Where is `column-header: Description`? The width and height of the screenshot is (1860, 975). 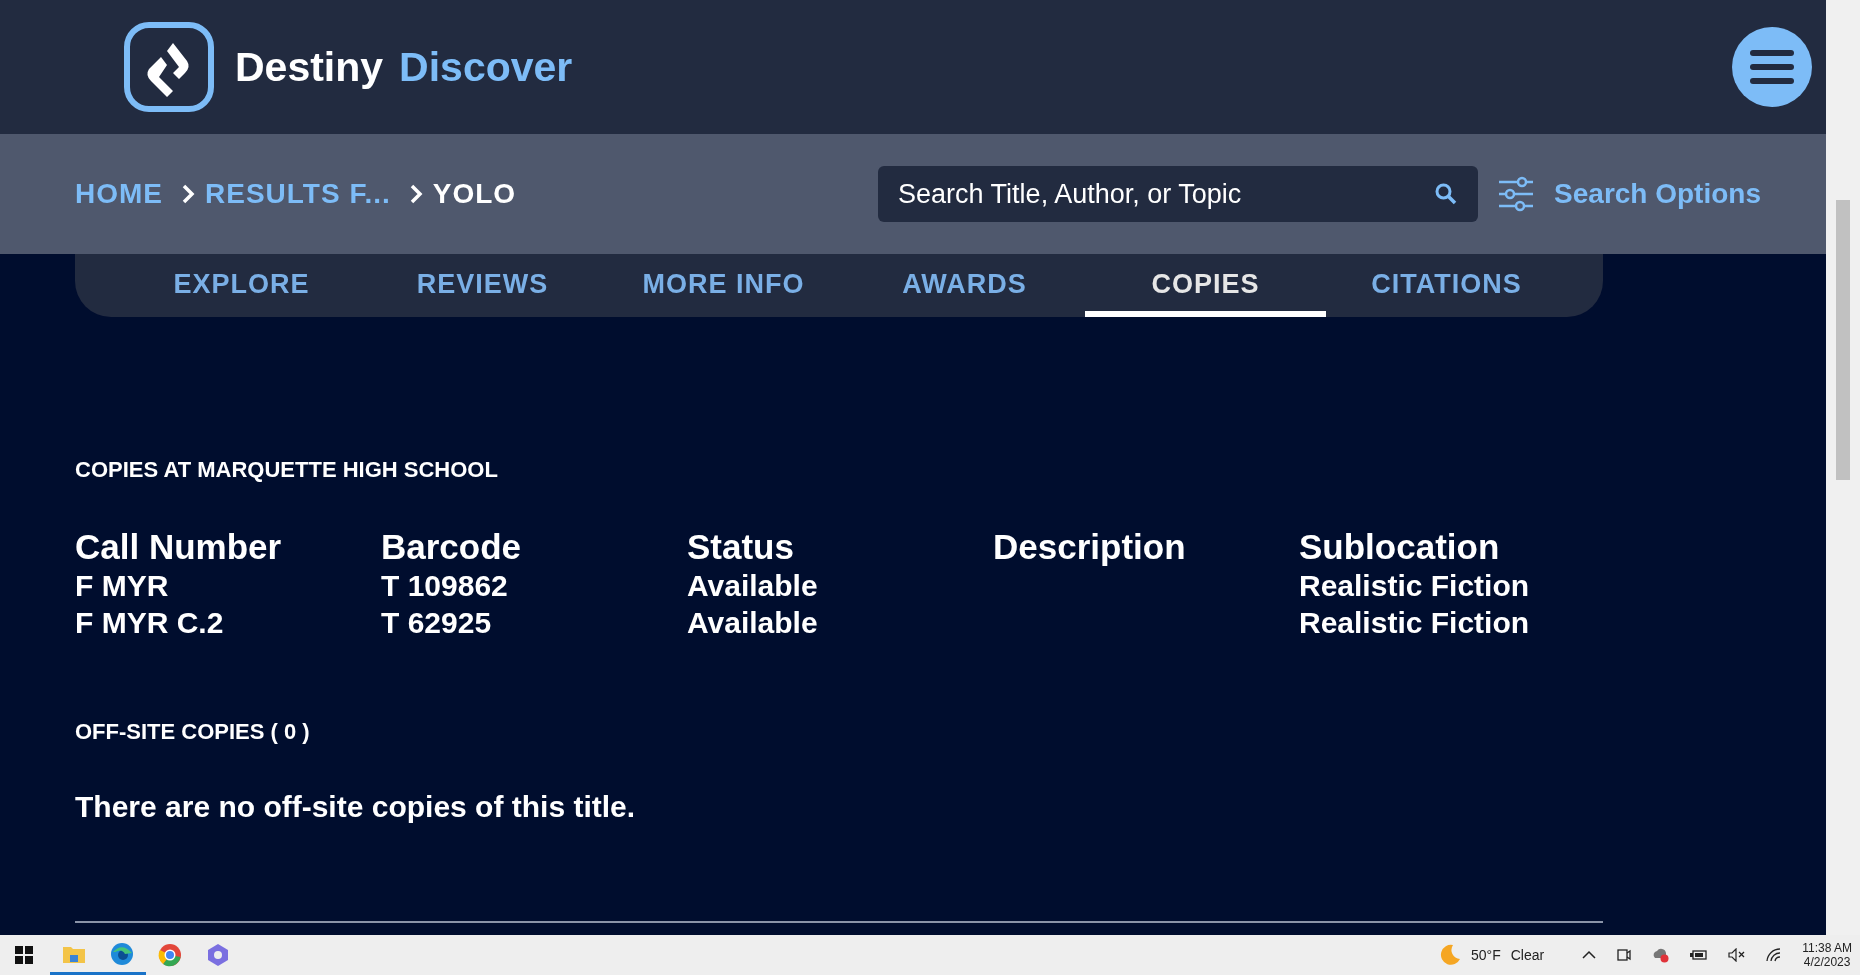 column-header: Description is located at coordinates (1090, 547).